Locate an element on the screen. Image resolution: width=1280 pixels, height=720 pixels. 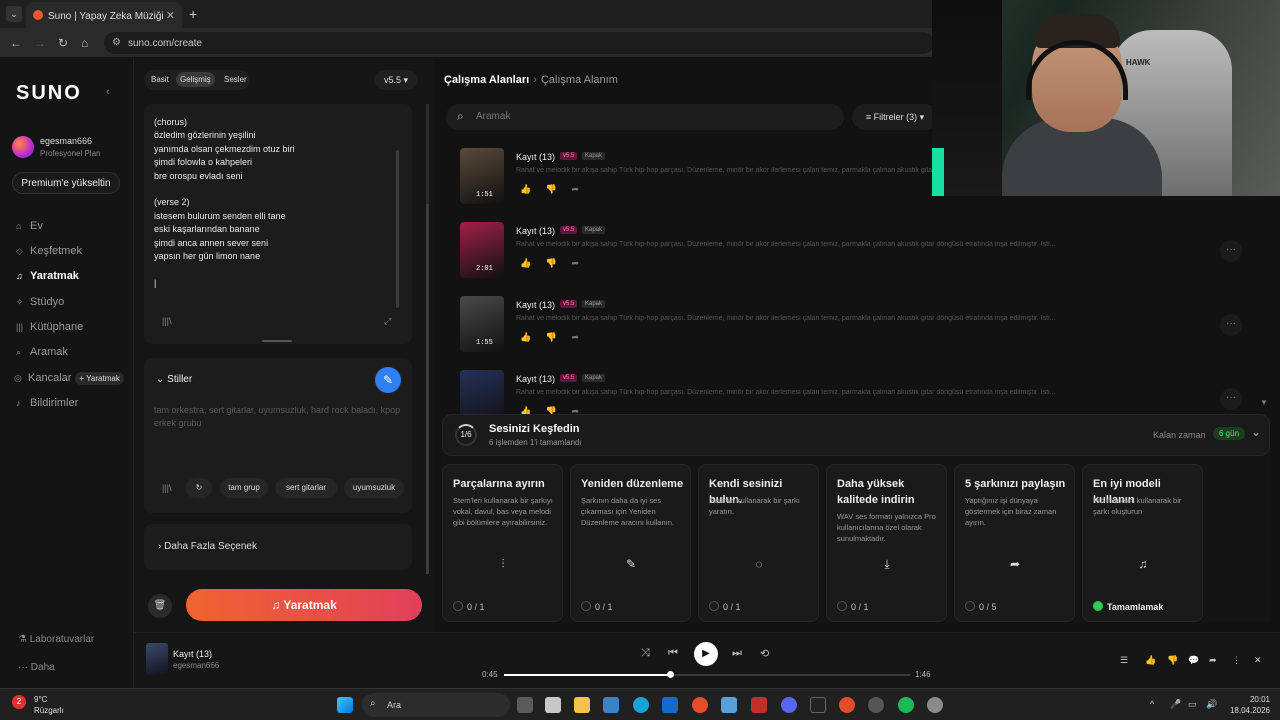
play-button: ▶ is located at coordinates (706, 654).